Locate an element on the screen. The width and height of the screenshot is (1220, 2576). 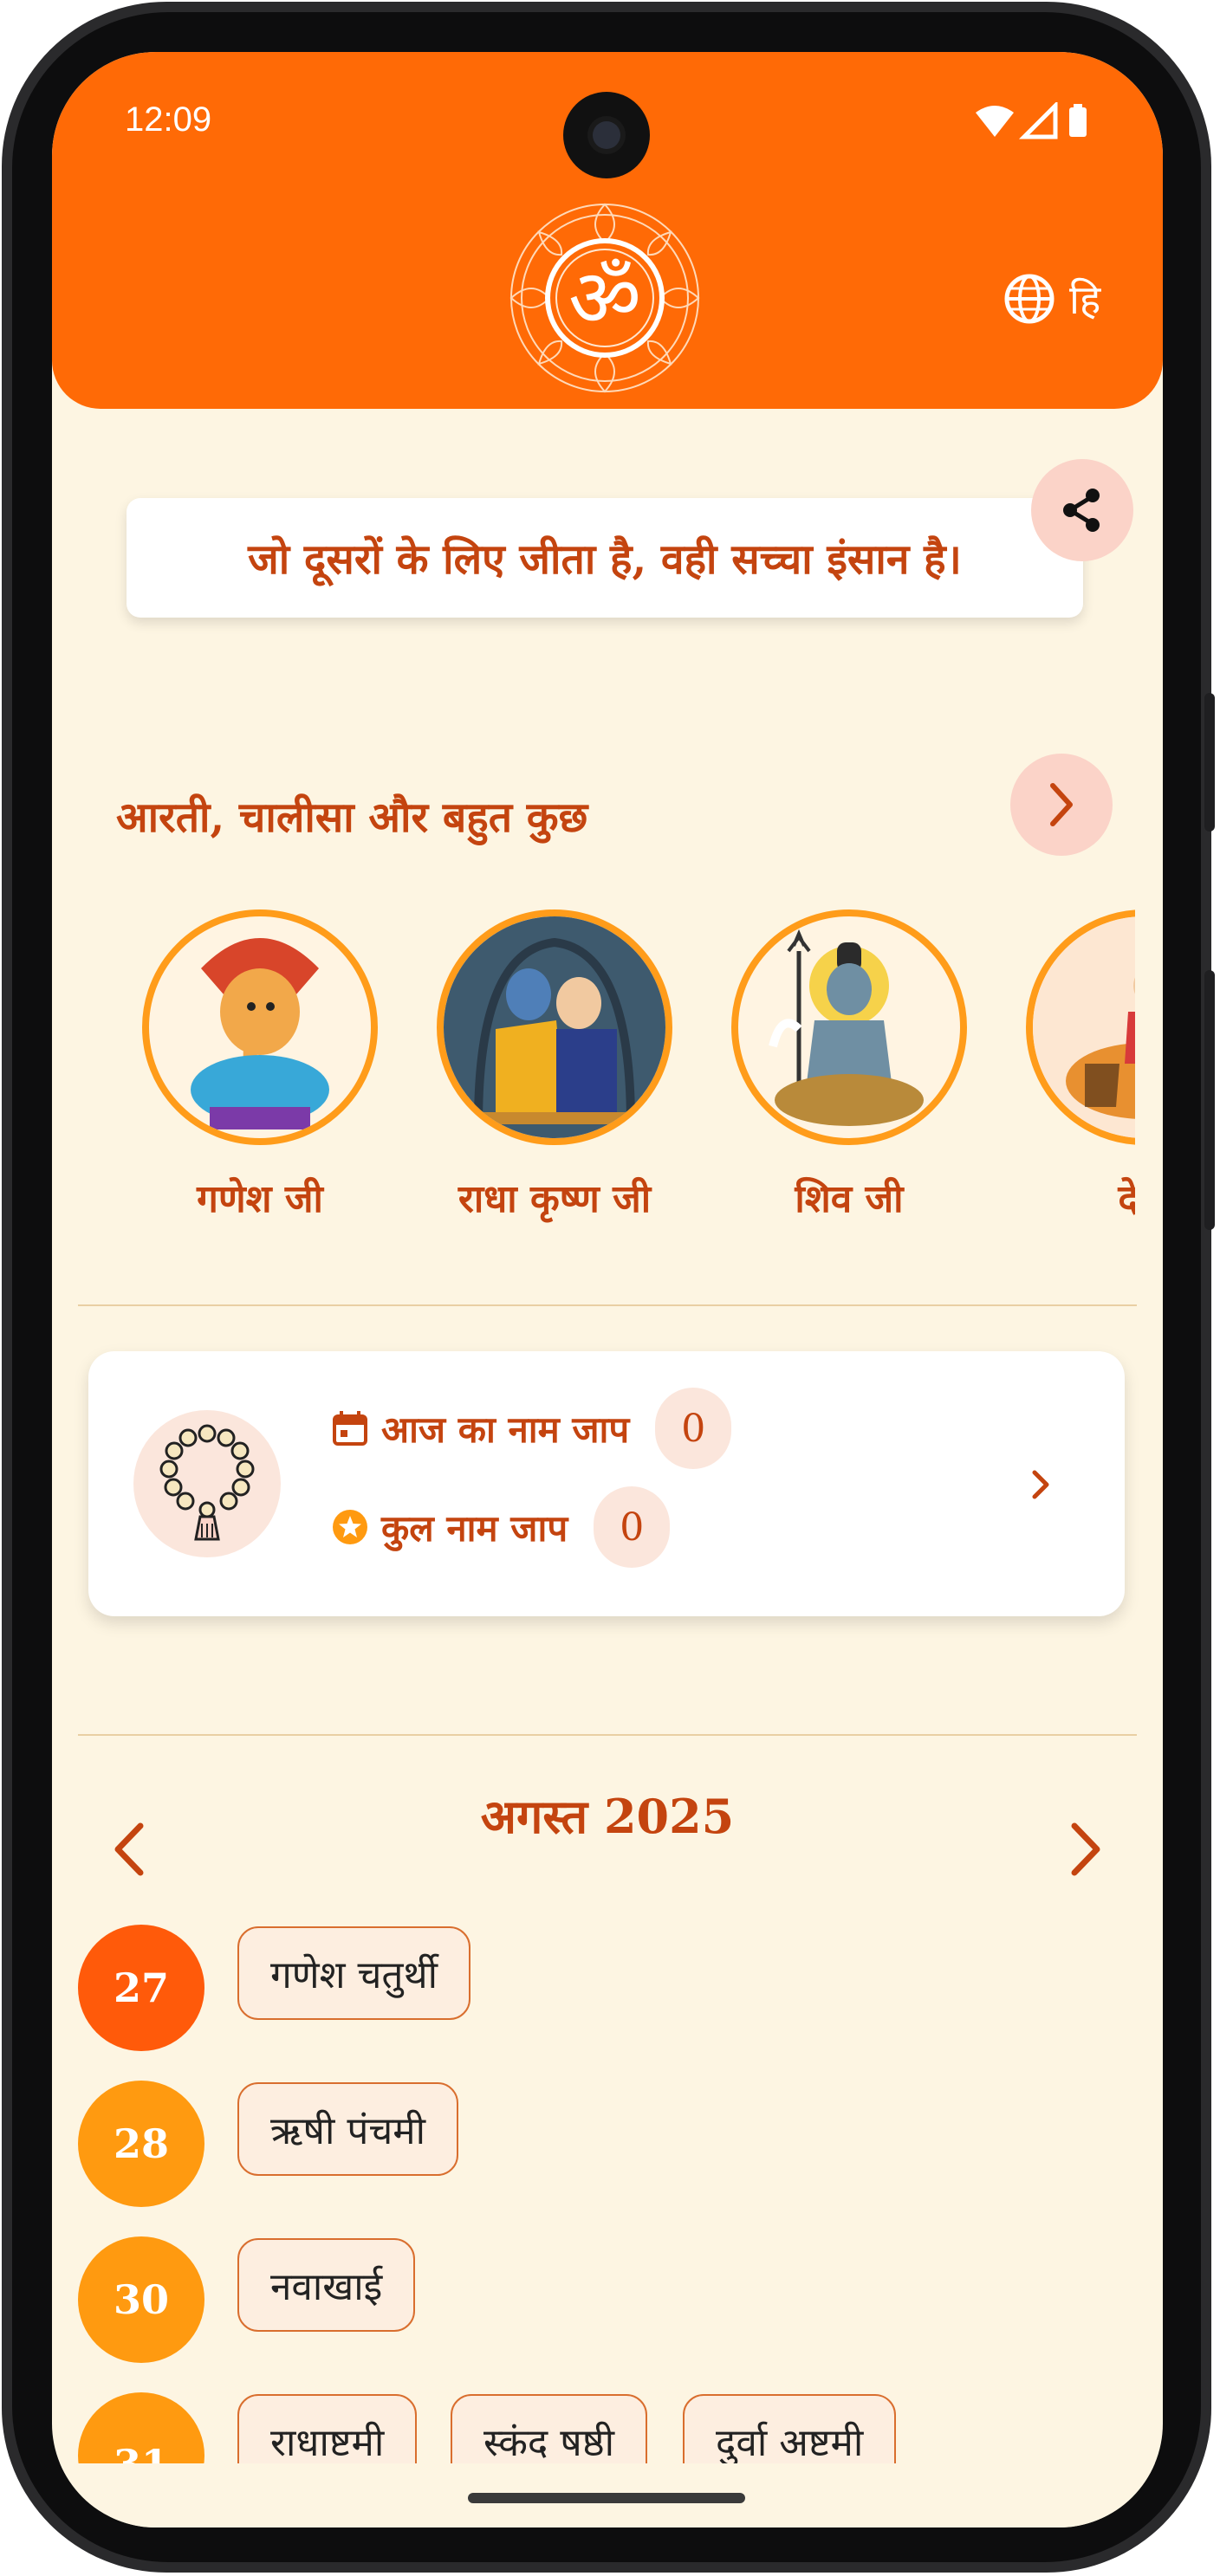
globe-icon is located at coordinates (1029, 299).